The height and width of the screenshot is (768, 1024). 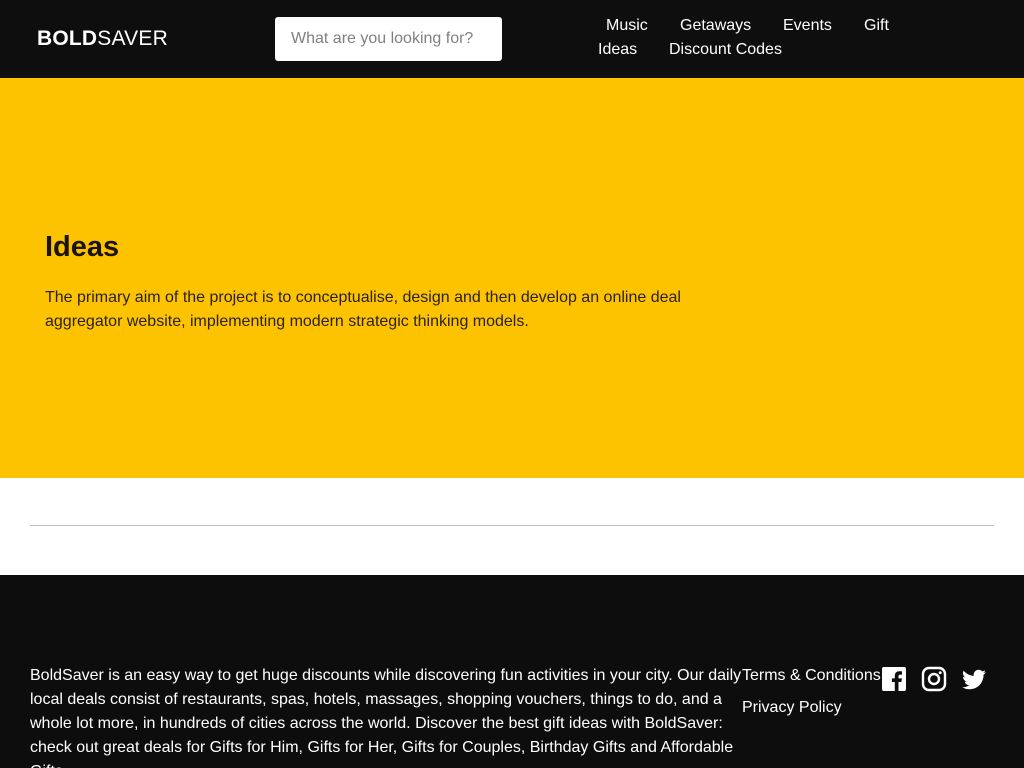 I want to click on terms-link: Terms & Conditions, so click(x=811, y=676).